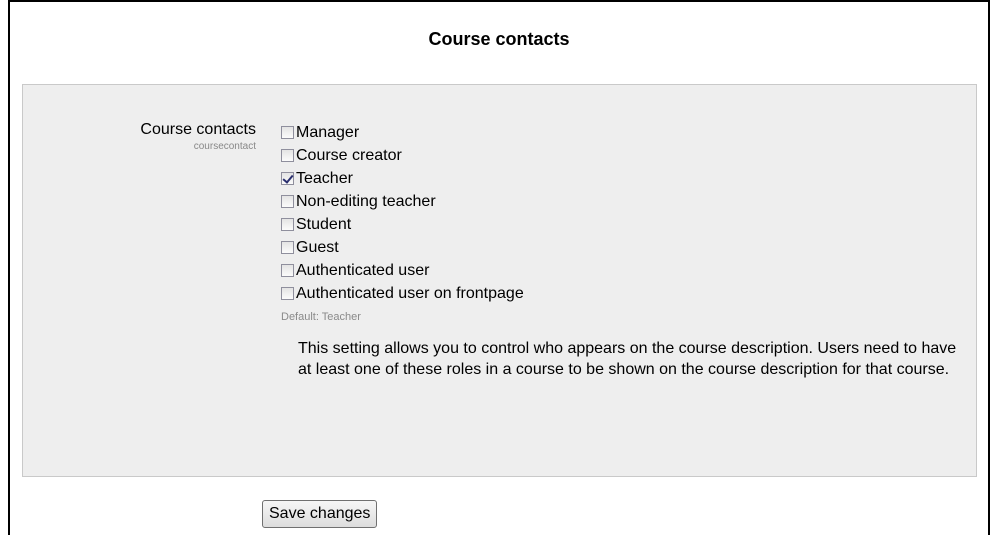  What do you see at coordinates (363, 270) in the screenshot?
I see `role-option-label: Authenticated user` at bounding box center [363, 270].